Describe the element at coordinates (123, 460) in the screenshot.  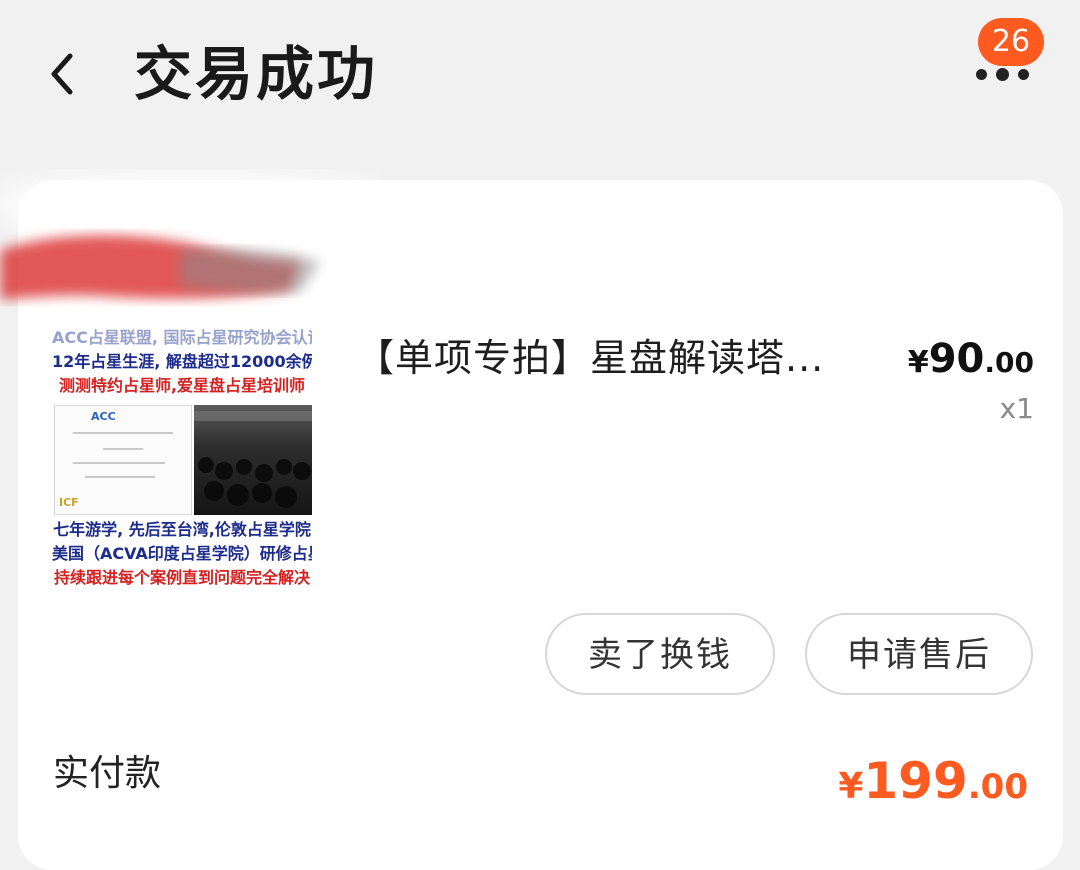
I see `certificate-image: ACC ICF` at that location.